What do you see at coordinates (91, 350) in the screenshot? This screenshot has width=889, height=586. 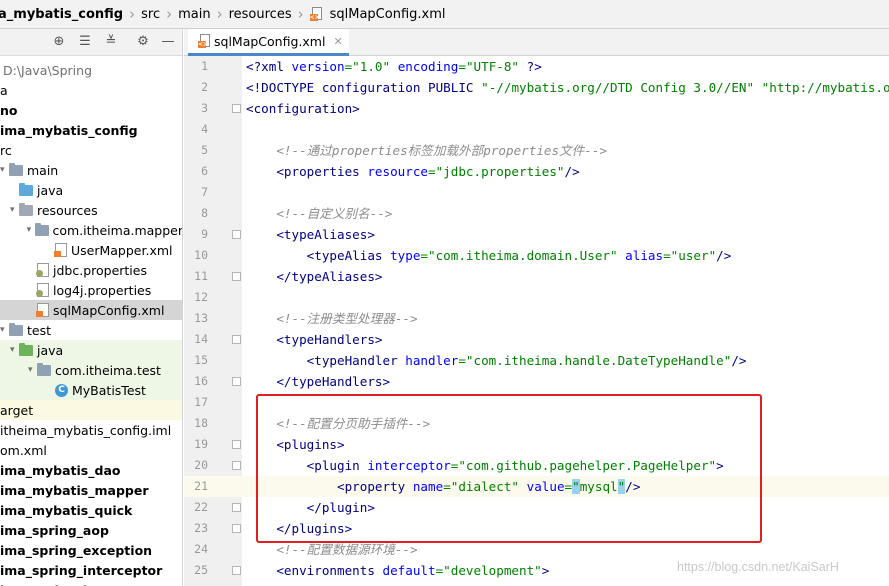 I see `tree-item: ▾ java` at bounding box center [91, 350].